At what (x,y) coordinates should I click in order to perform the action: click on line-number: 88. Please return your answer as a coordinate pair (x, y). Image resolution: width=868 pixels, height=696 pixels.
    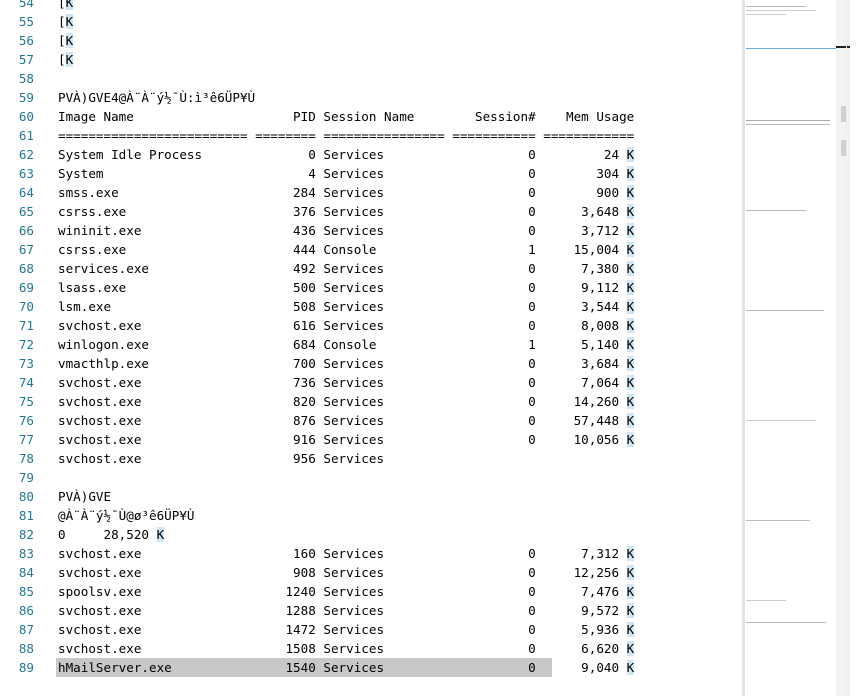
    Looking at the image, I should click on (26, 648).